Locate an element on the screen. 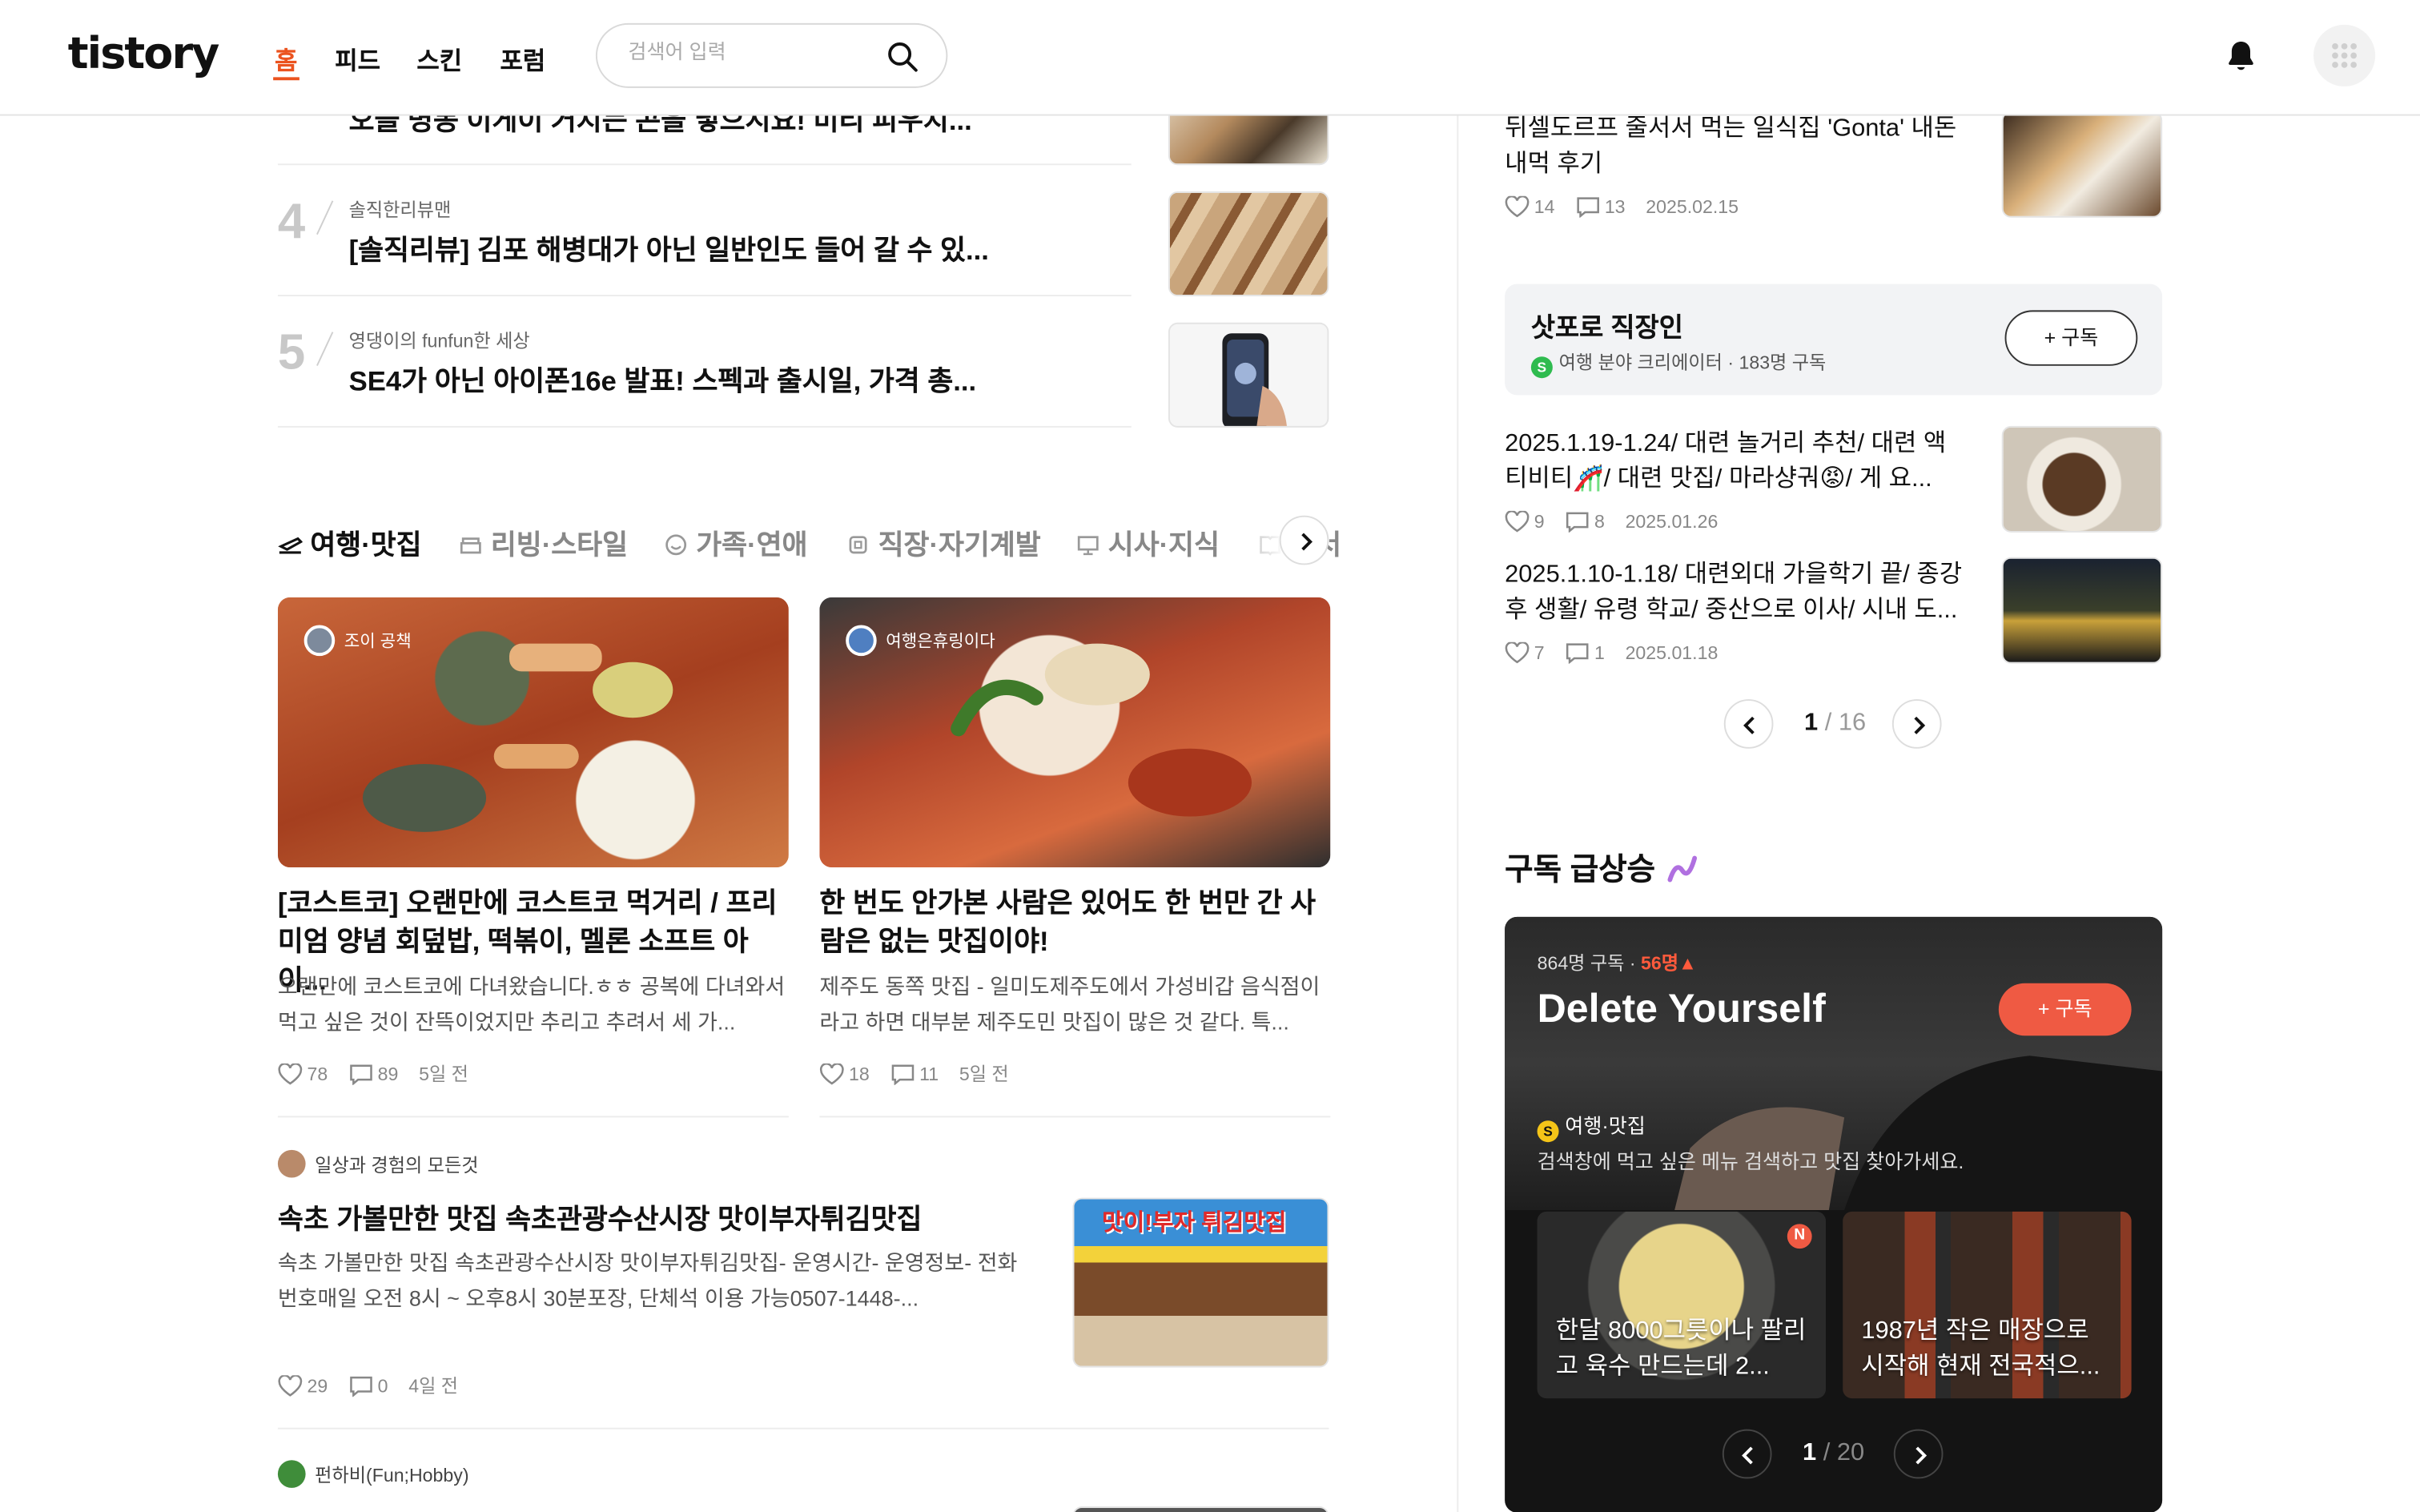  card-blog-name: 조이 공책 is located at coordinates (358, 641).